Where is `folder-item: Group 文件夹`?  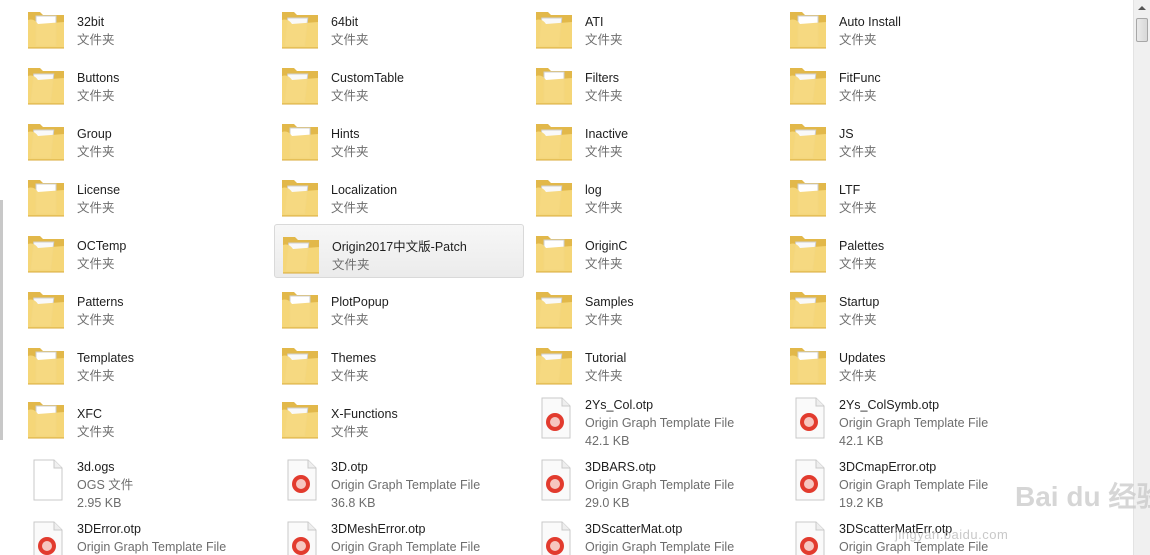
folder-item: Group 文件夹 is located at coordinates (145, 139).